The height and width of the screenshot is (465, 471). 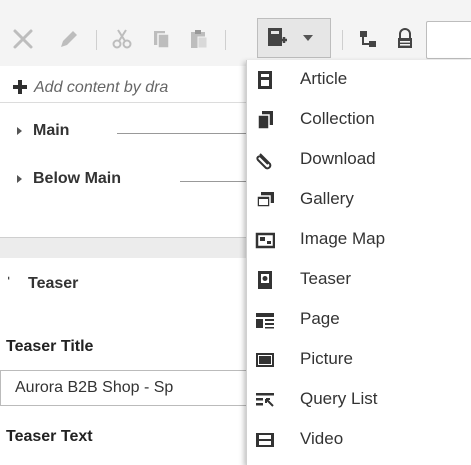 I want to click on download-paperclip-icon, so click(x=265, y=160).